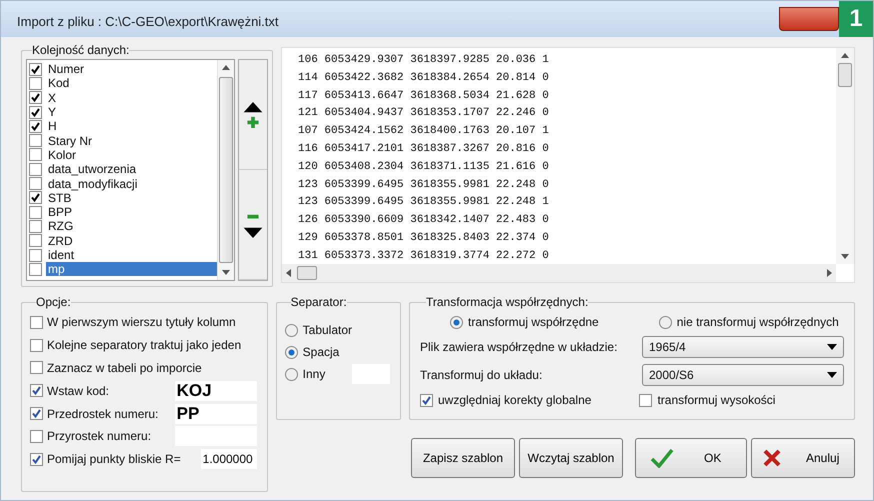 The image size is (874, 501). Describe the element at coordinates (114, 459) in the screenshot. I see `checkbox-label: Pomijaj punkty bliskie R=` at that location.